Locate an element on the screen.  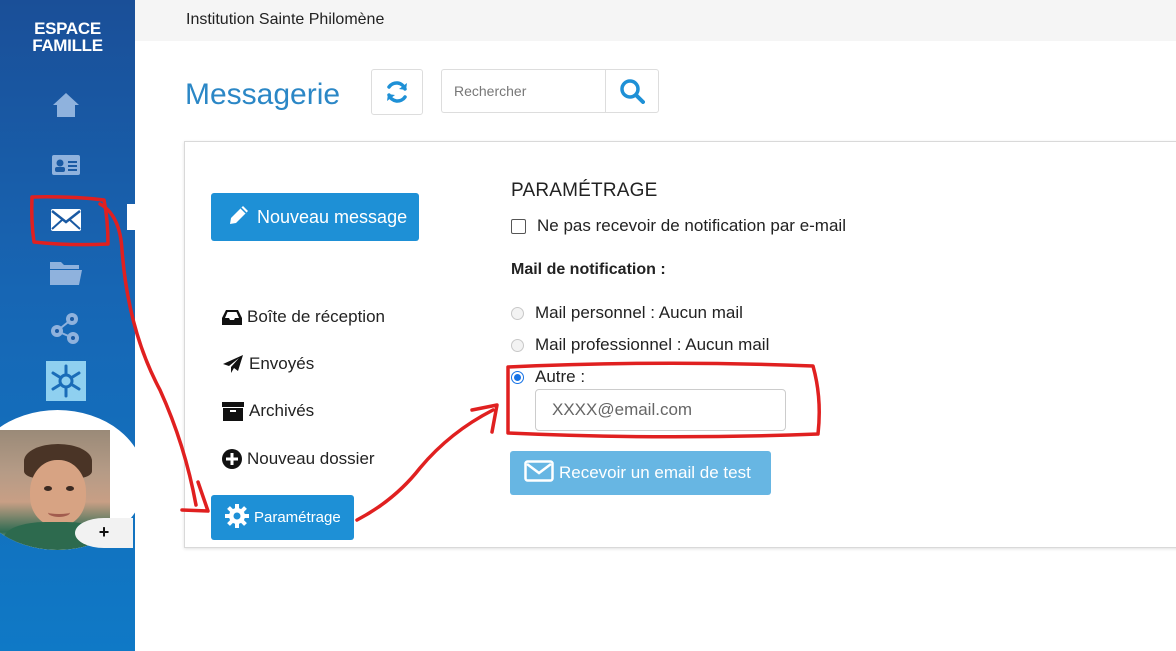
search-icon is located at coordinates (632, 91).